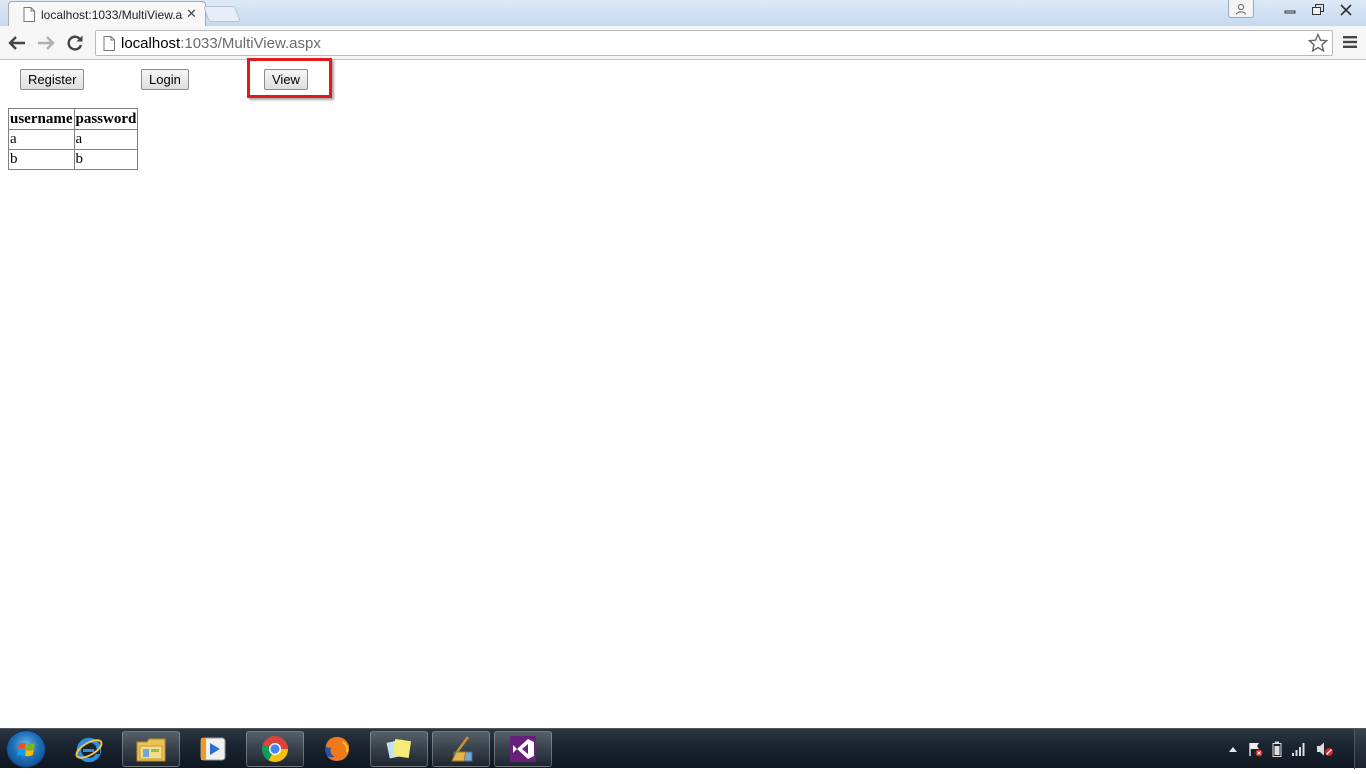 This screenshot has height=774, width=1366. What do you see at coordinates (399, 749) in the screenshot?
I see `sticky-notes-icon` at bounding box center [399, 749].